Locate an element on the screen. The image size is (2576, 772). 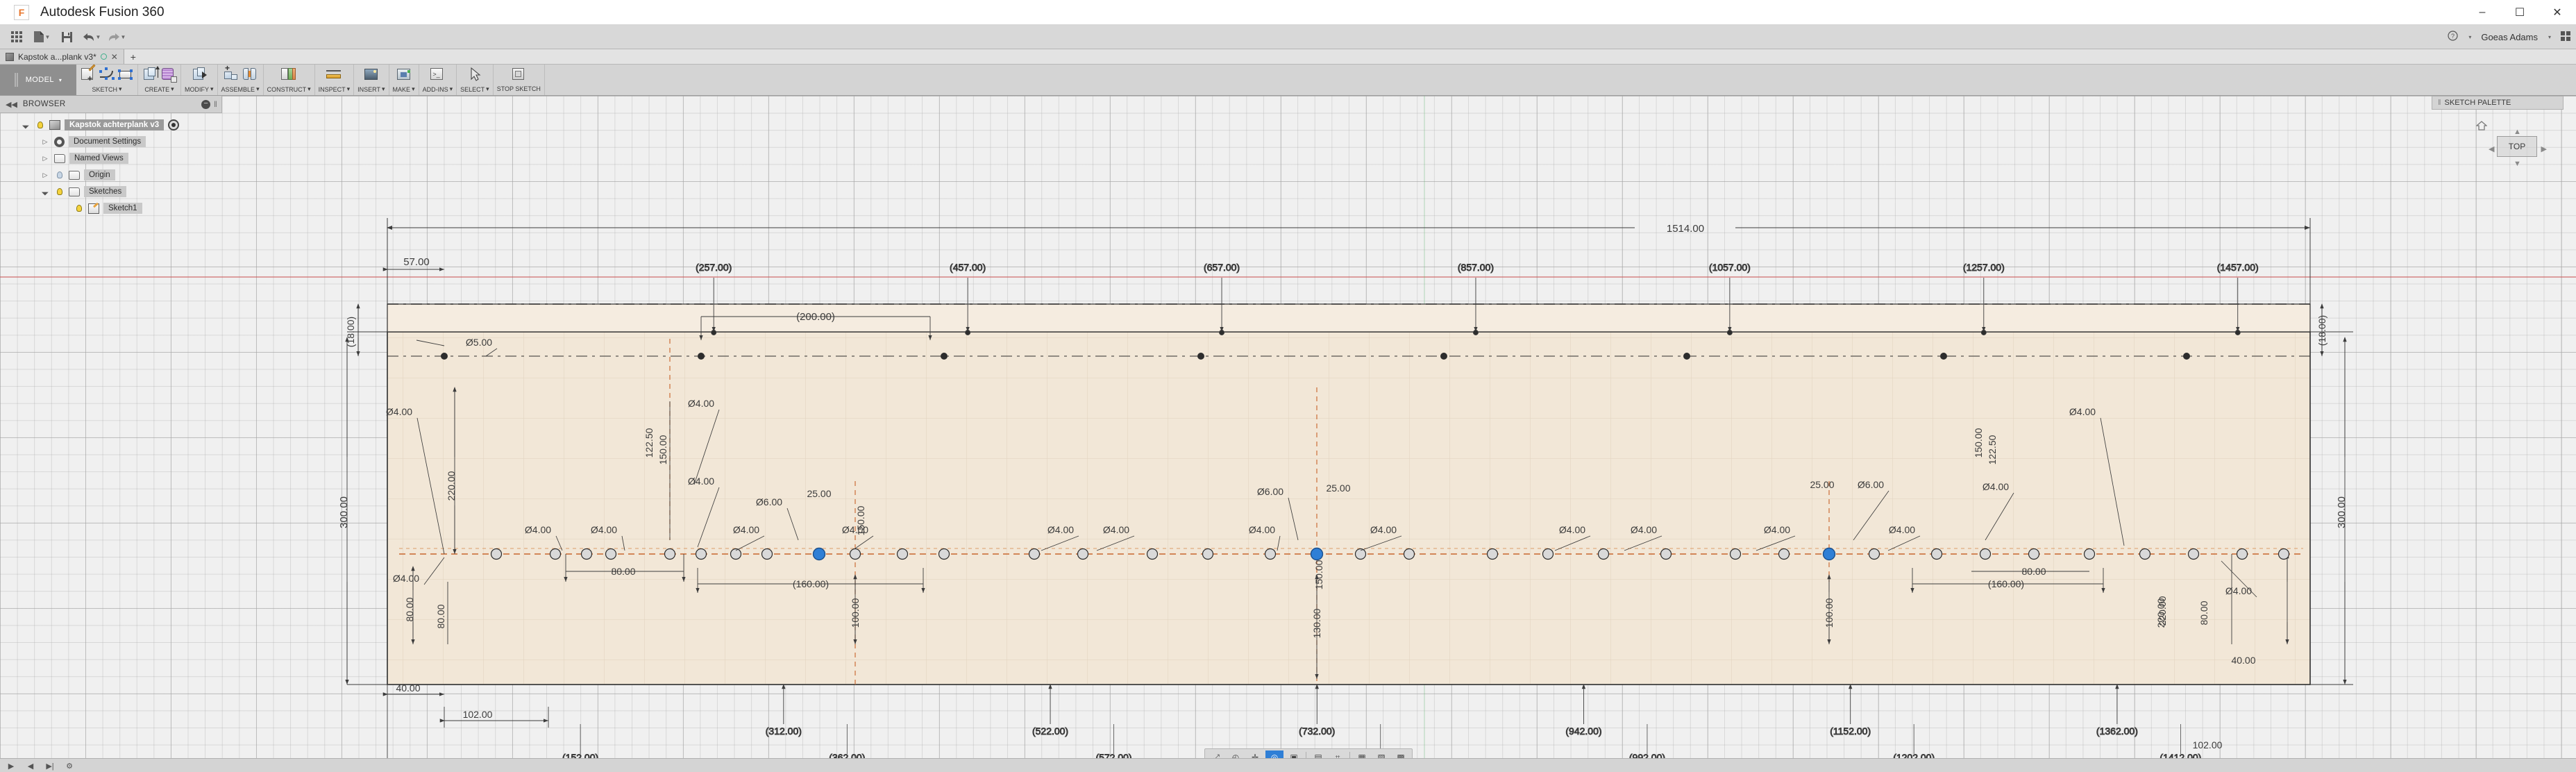
document-tab-bar: Kapstok a...plank v3* ✕ + is located at coordinates (1288, 57).